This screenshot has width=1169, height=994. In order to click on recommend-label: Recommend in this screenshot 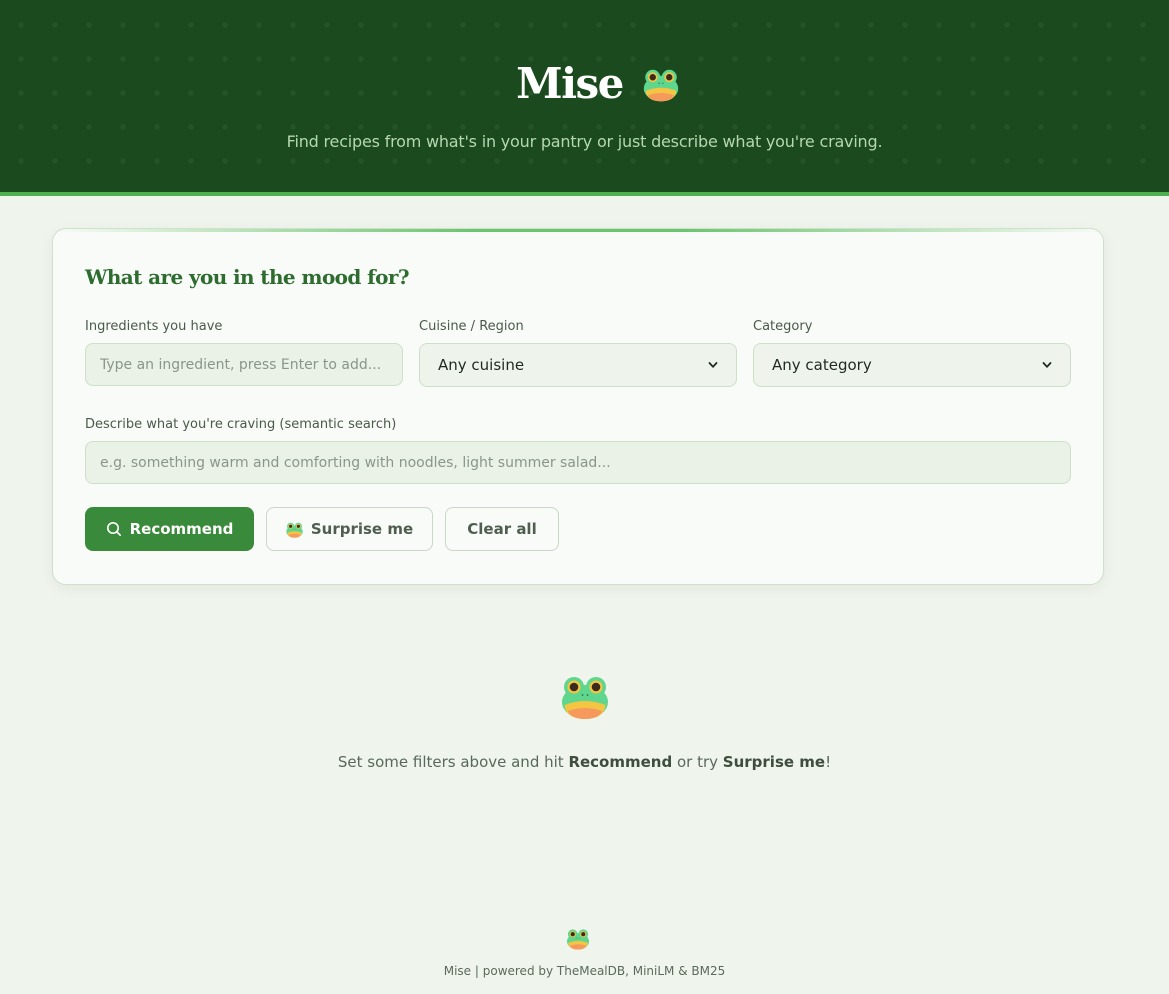, I will do `click(181, 529)`.